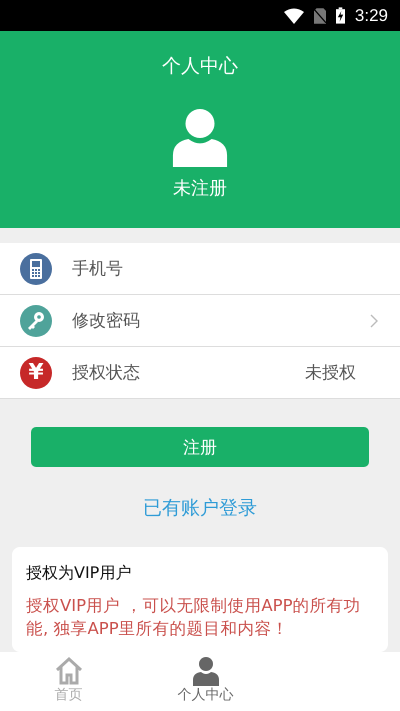 The width and height of the screenshot is (400, 711). Describe the element at coordinates (374, 321) in the screenshot. I see `chevron-right-icon` at that location.